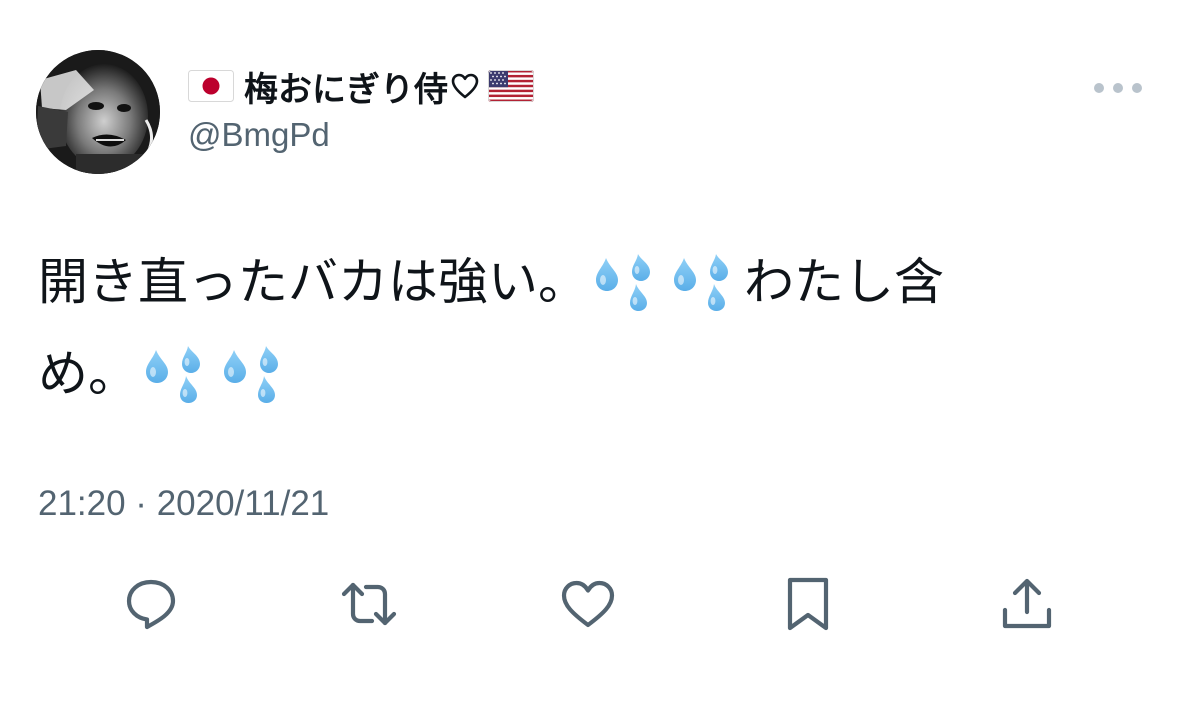  I want to click on user-handle: @BmgPd, so click(259, 135).